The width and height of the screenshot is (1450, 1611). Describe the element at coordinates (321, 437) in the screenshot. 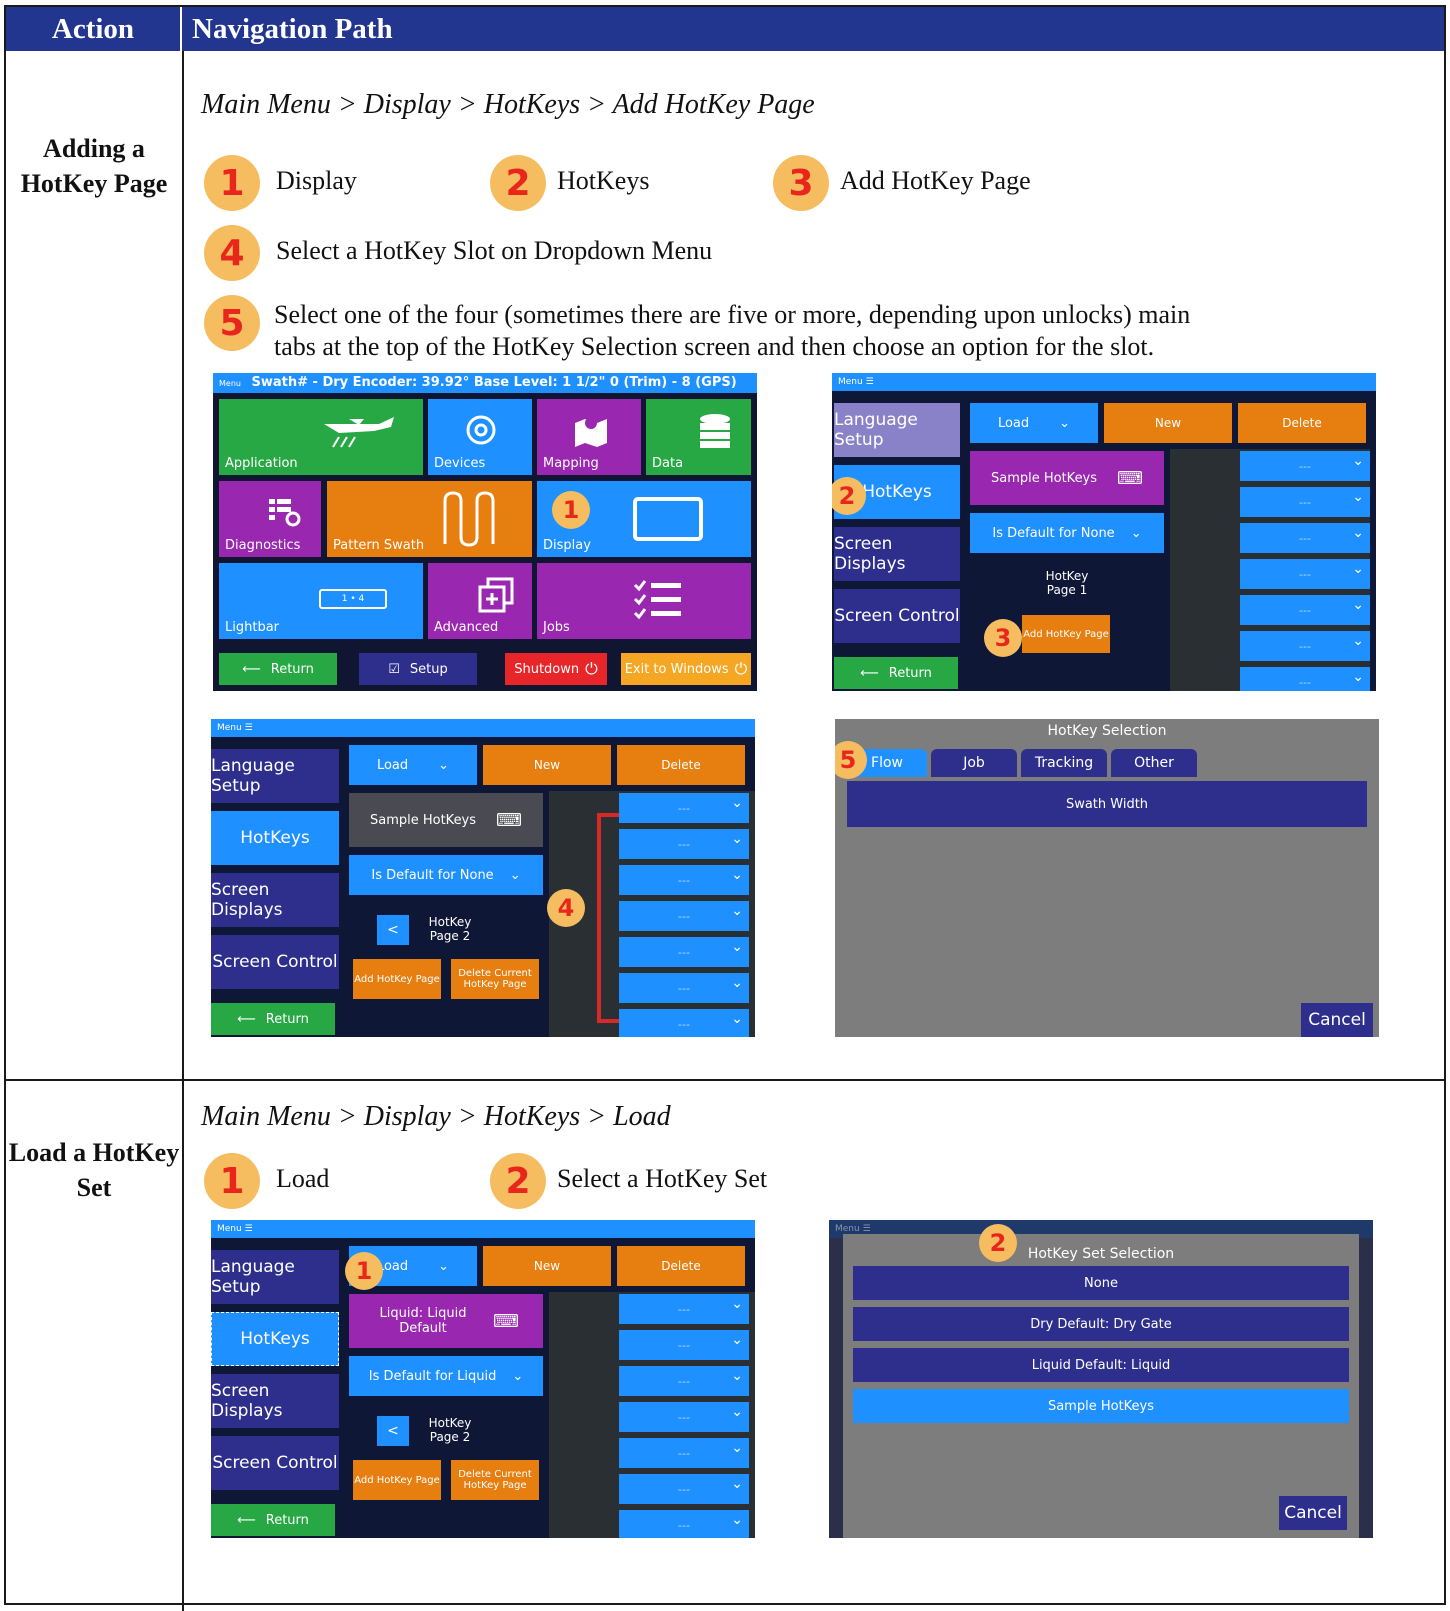

I see `tile-application: Application` at that location.